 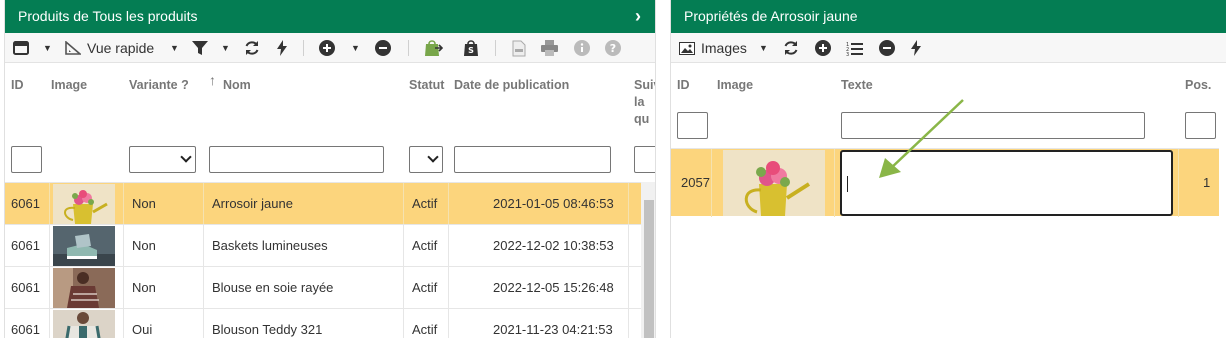 I want to click on row-variant: Oui, so click(x=142, y=329).